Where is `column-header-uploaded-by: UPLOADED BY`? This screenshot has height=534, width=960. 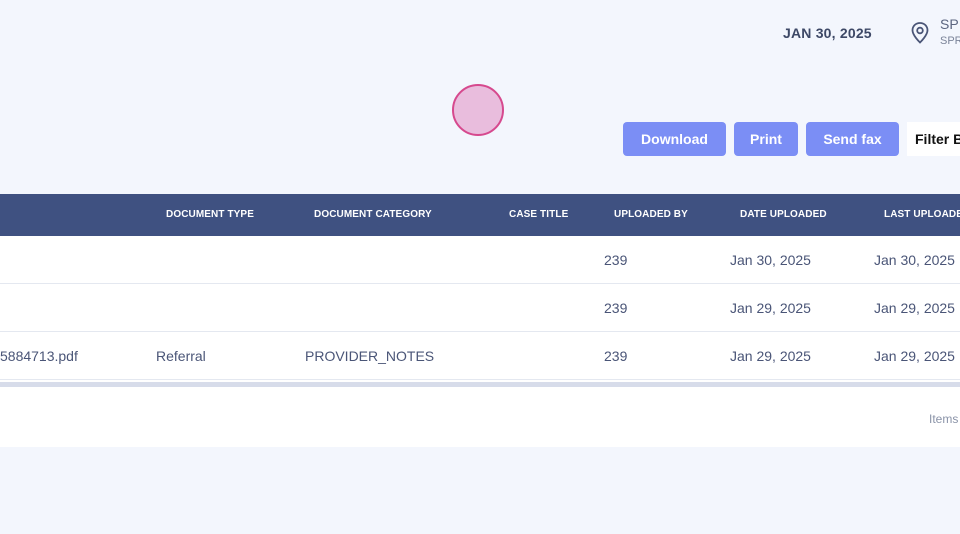
column-header-uploaded-by: UPLOADED BY is located at coordinates (651, 214).